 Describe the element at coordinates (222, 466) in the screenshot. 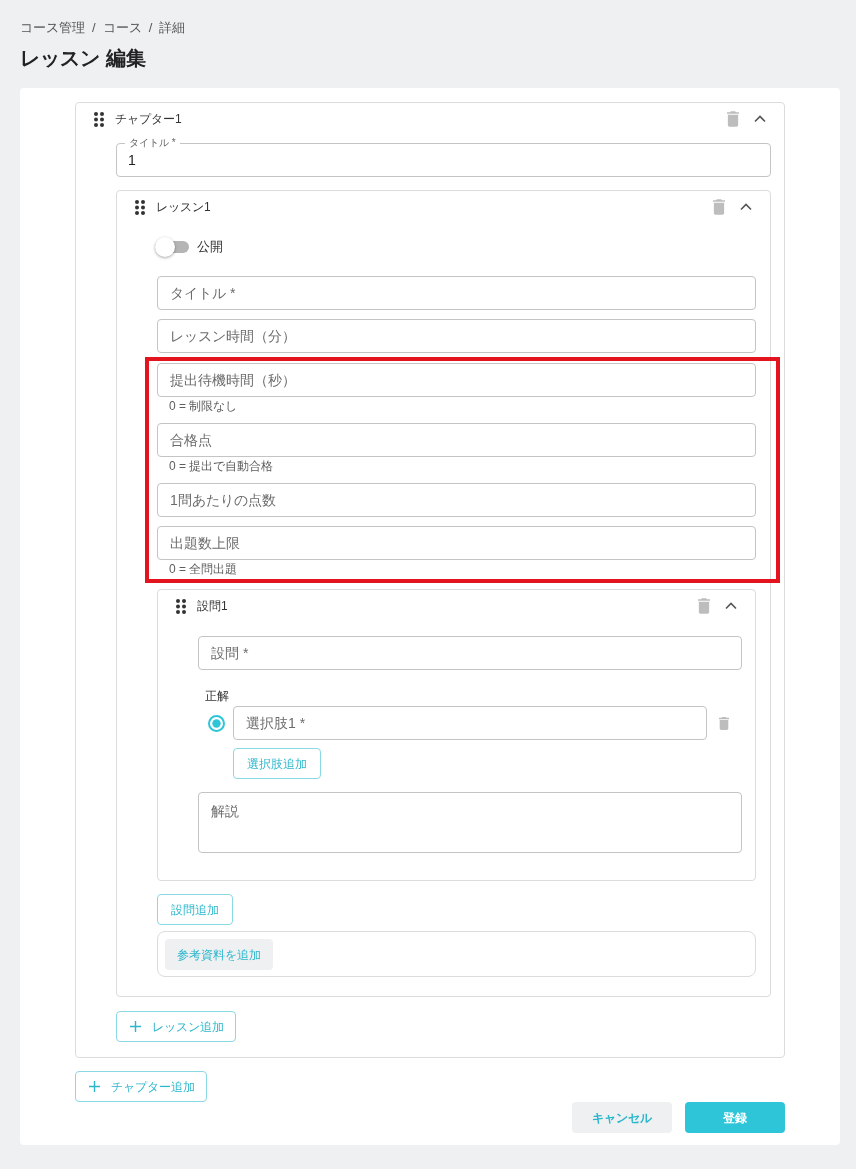

I see `helper-text: 0 = 提出で自動合格` at that location.